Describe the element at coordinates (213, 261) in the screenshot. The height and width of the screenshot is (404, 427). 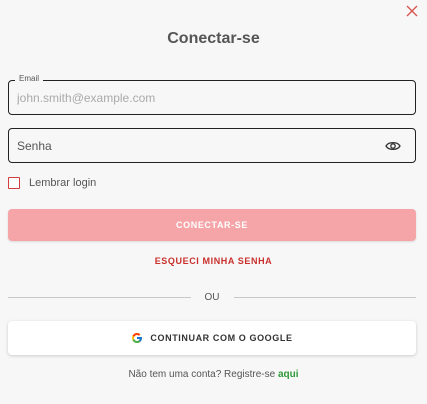
I see `forgot-password-link: ESQUECI MINHA SENHA` at that location.